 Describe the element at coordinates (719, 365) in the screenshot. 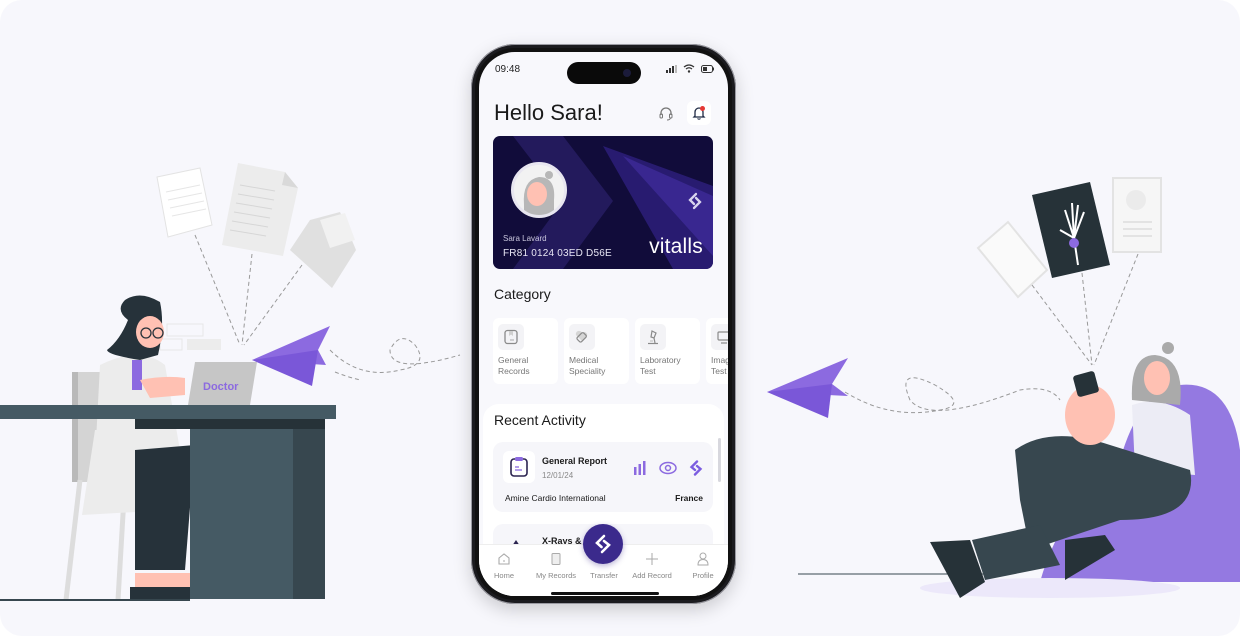

I see `category-label: Imaging Test` at that location.